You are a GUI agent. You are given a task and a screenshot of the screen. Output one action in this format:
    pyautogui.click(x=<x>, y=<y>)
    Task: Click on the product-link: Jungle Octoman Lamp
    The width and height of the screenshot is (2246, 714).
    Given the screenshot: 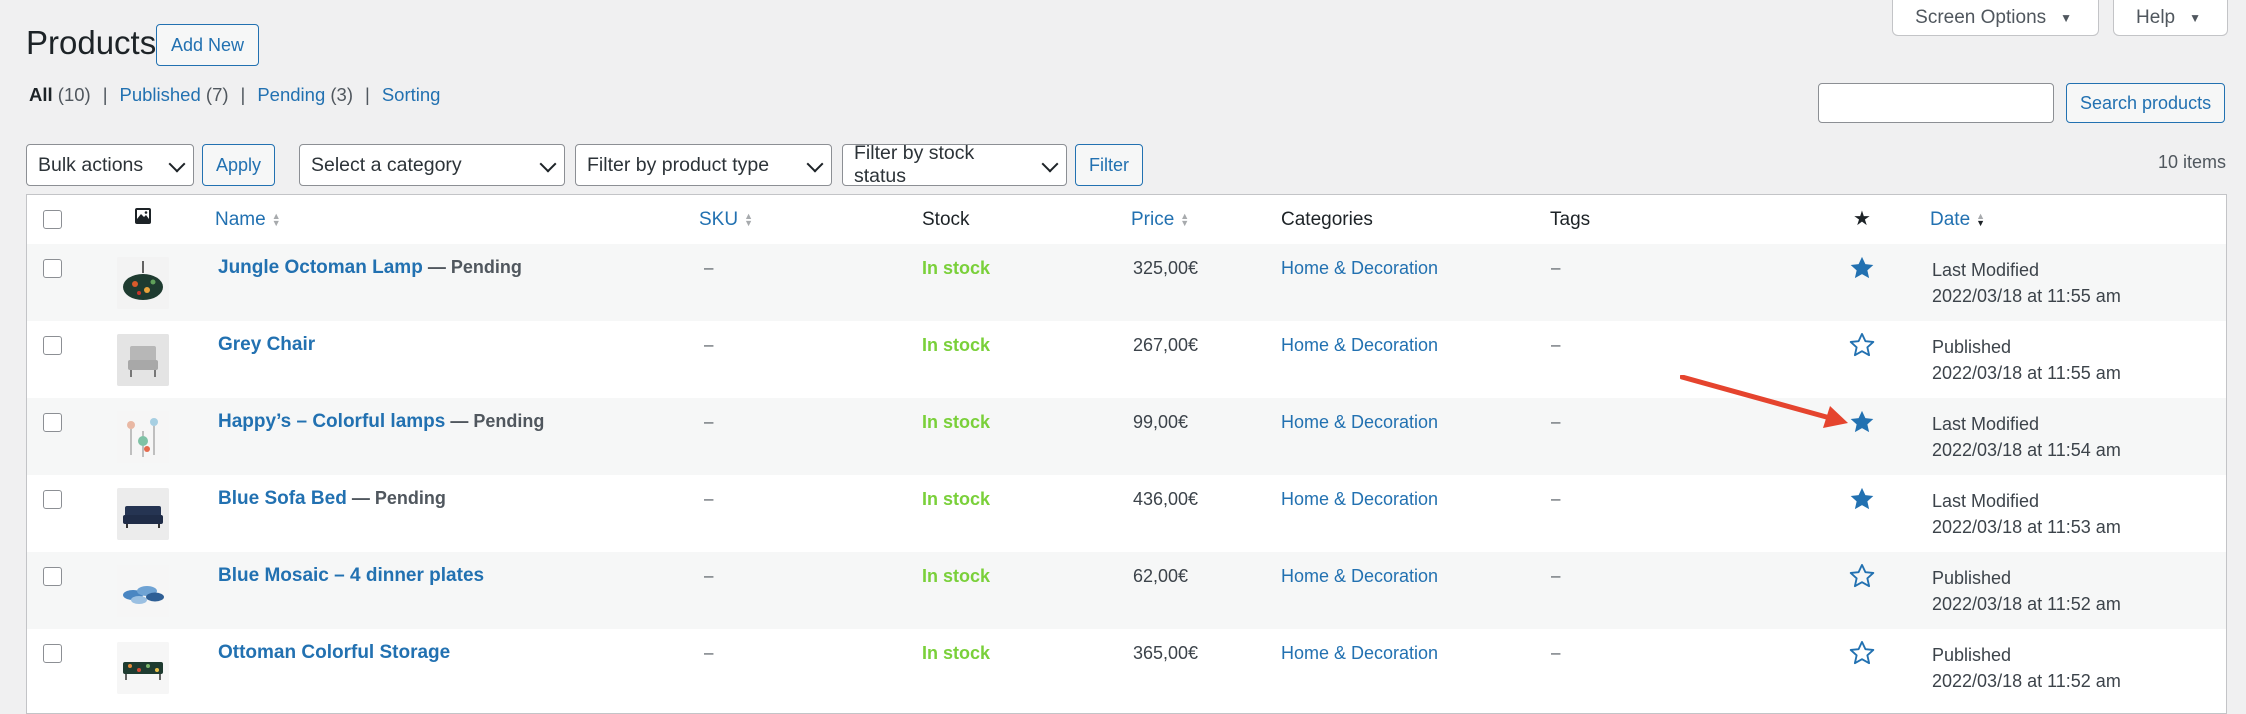 What is the action you would take?
    pyautogui.click(x=320, y=267)
    